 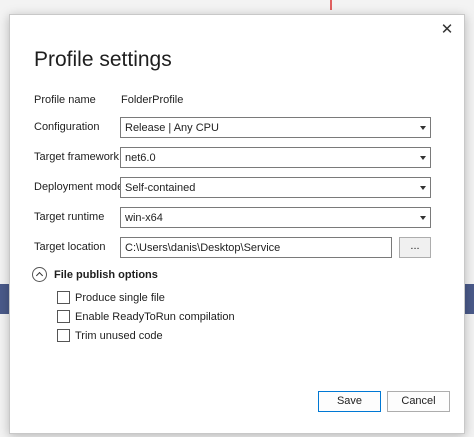 What do you see at coordinates (152, 100) in the screenshot?
I see `profile-name-value: FolderProfile` at bounding box center [152, 100].